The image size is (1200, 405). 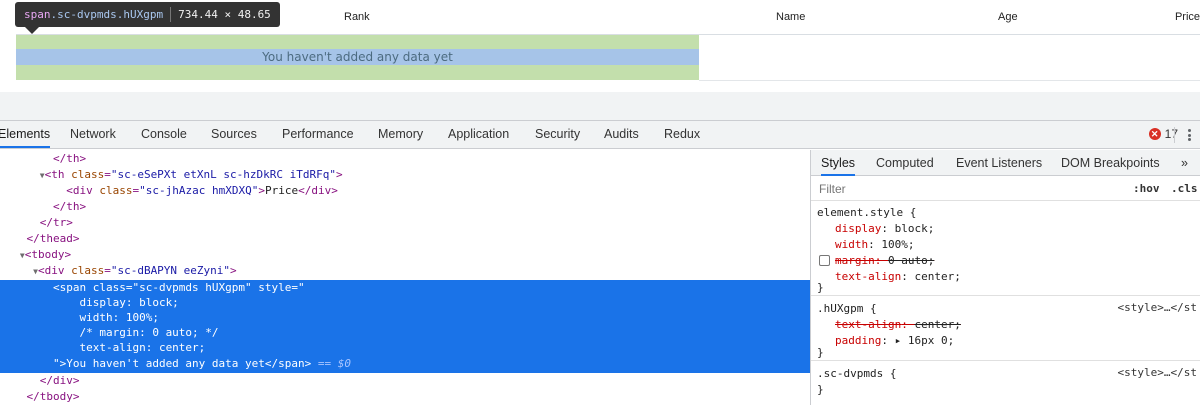 I want to click on declaration-checkbox, so click(x=824, y=260).